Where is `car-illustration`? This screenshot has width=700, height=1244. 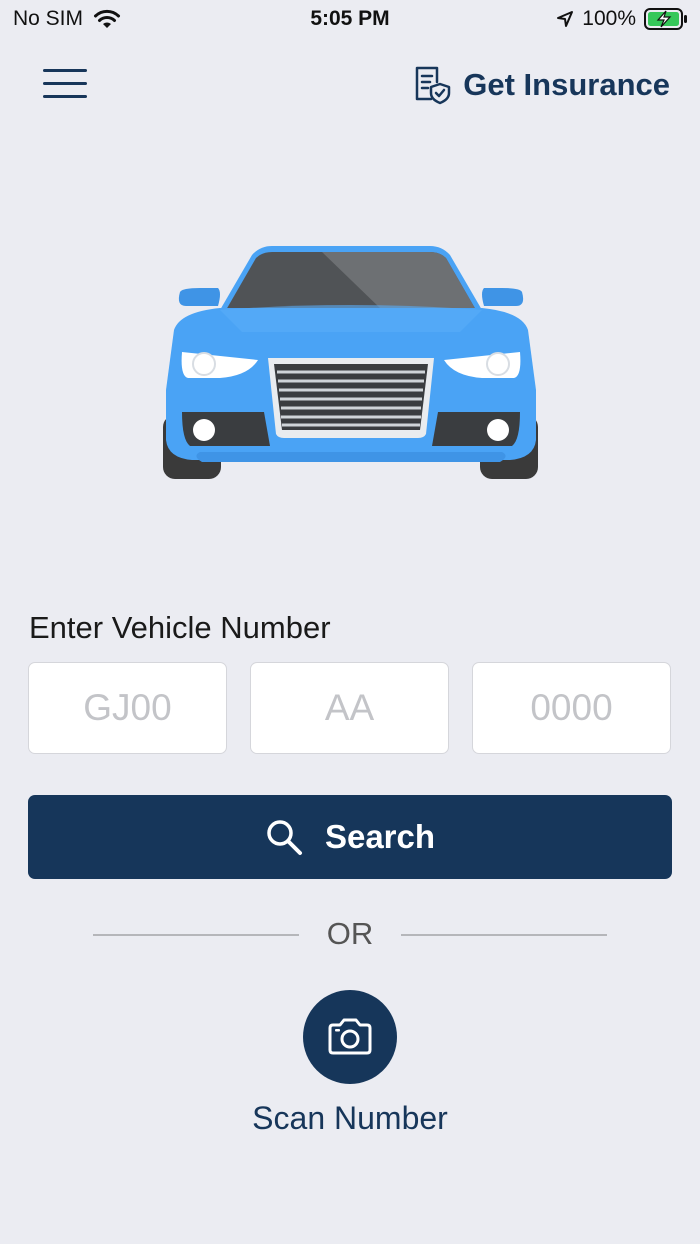
car-illustration is located at coordinates (350, 362).